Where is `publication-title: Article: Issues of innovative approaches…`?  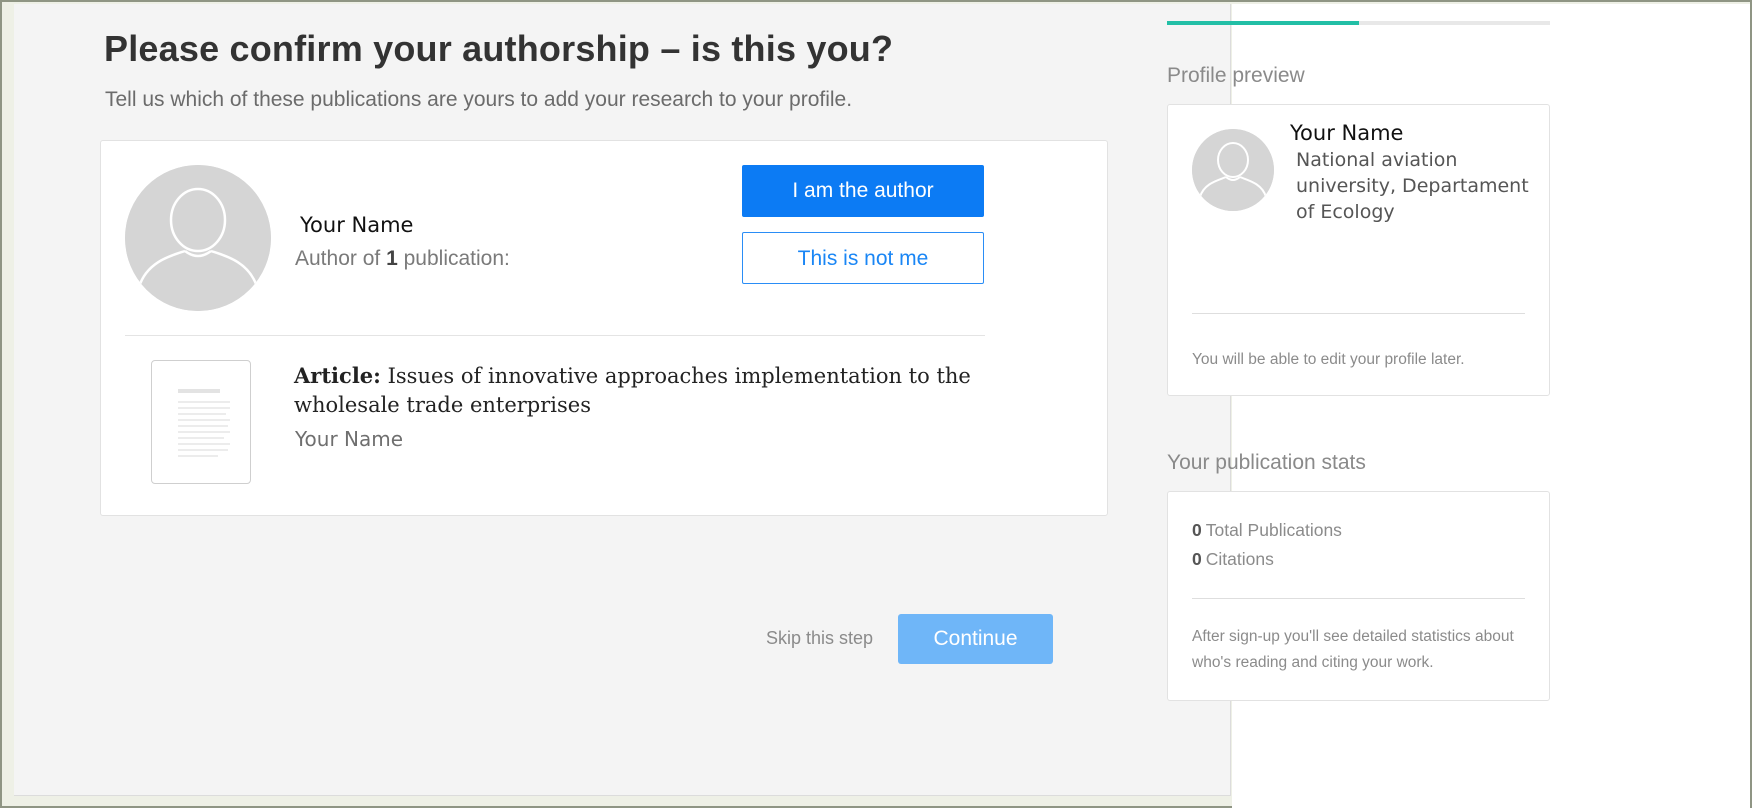
publication-title: Article: Issues of innovative approaches… is located at coordinates (644, 390).